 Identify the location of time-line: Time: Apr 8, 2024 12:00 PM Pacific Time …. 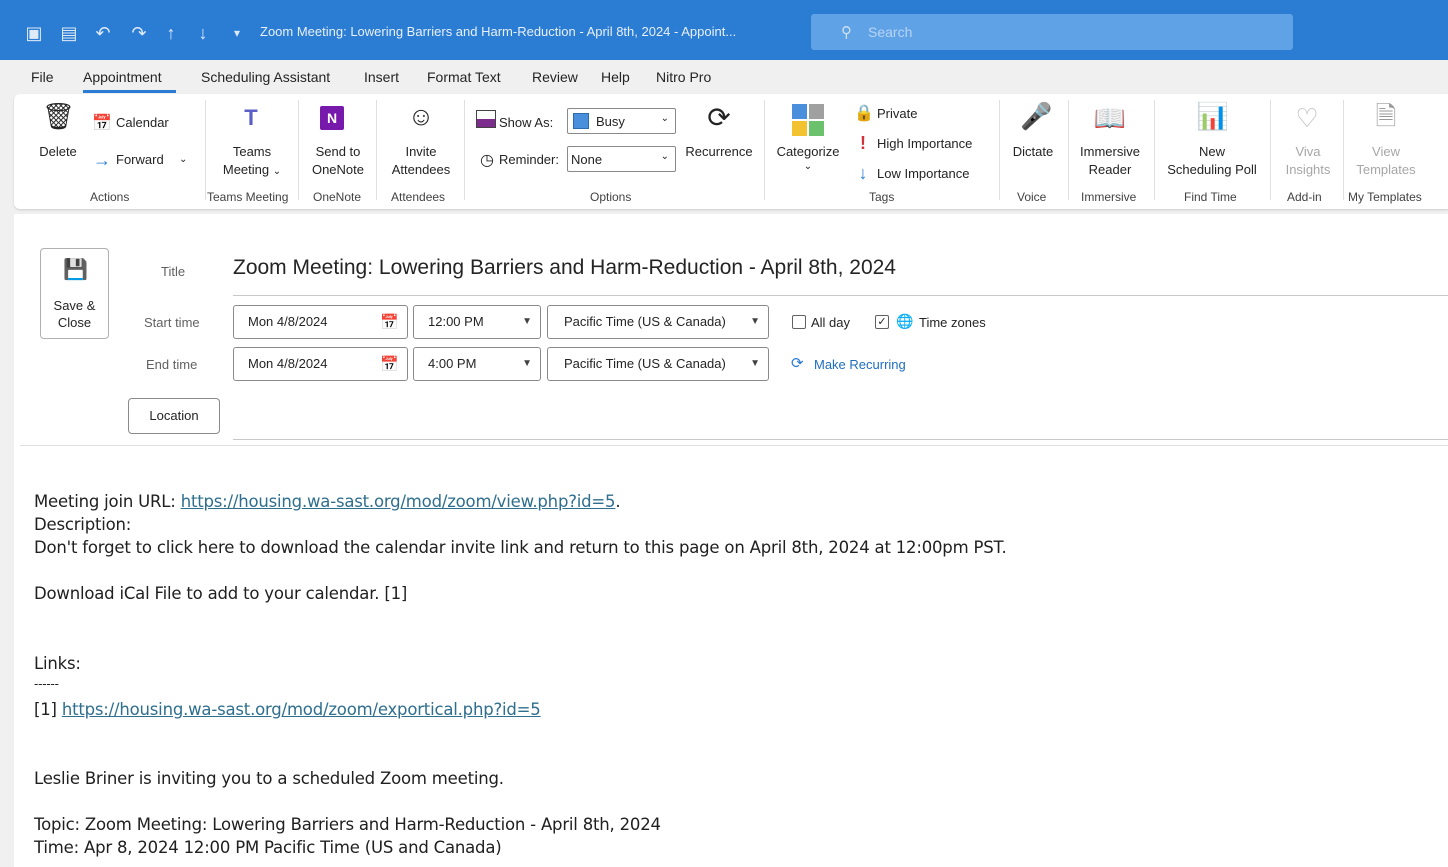
(268, 847).